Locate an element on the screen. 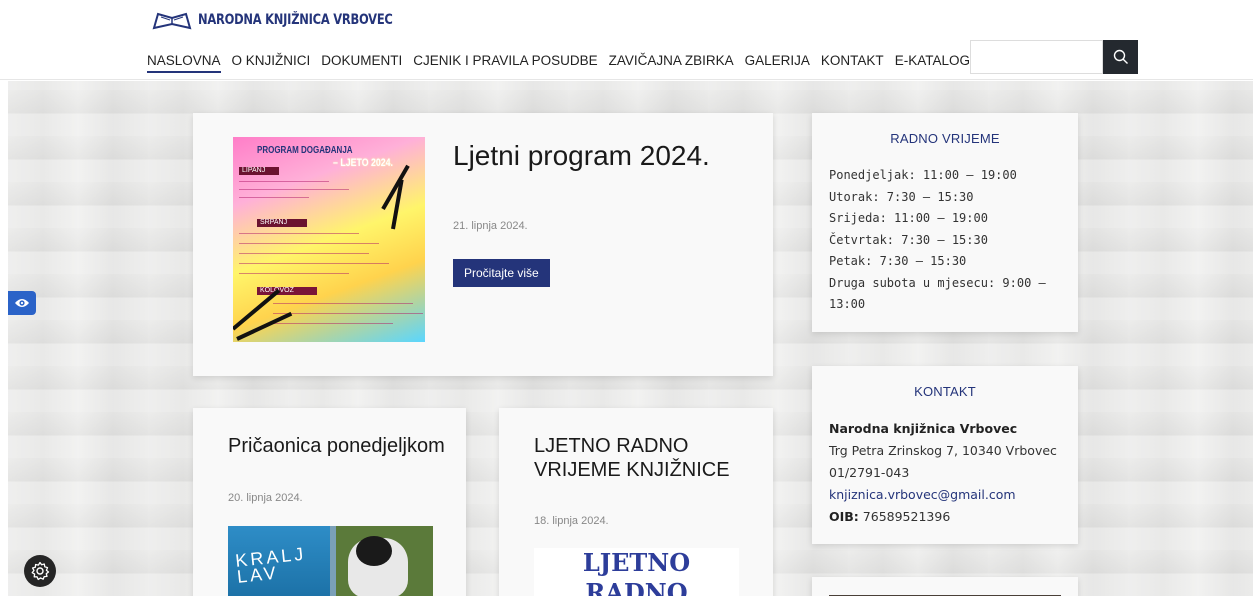  eye-icon is located at coordinates (22, 303).